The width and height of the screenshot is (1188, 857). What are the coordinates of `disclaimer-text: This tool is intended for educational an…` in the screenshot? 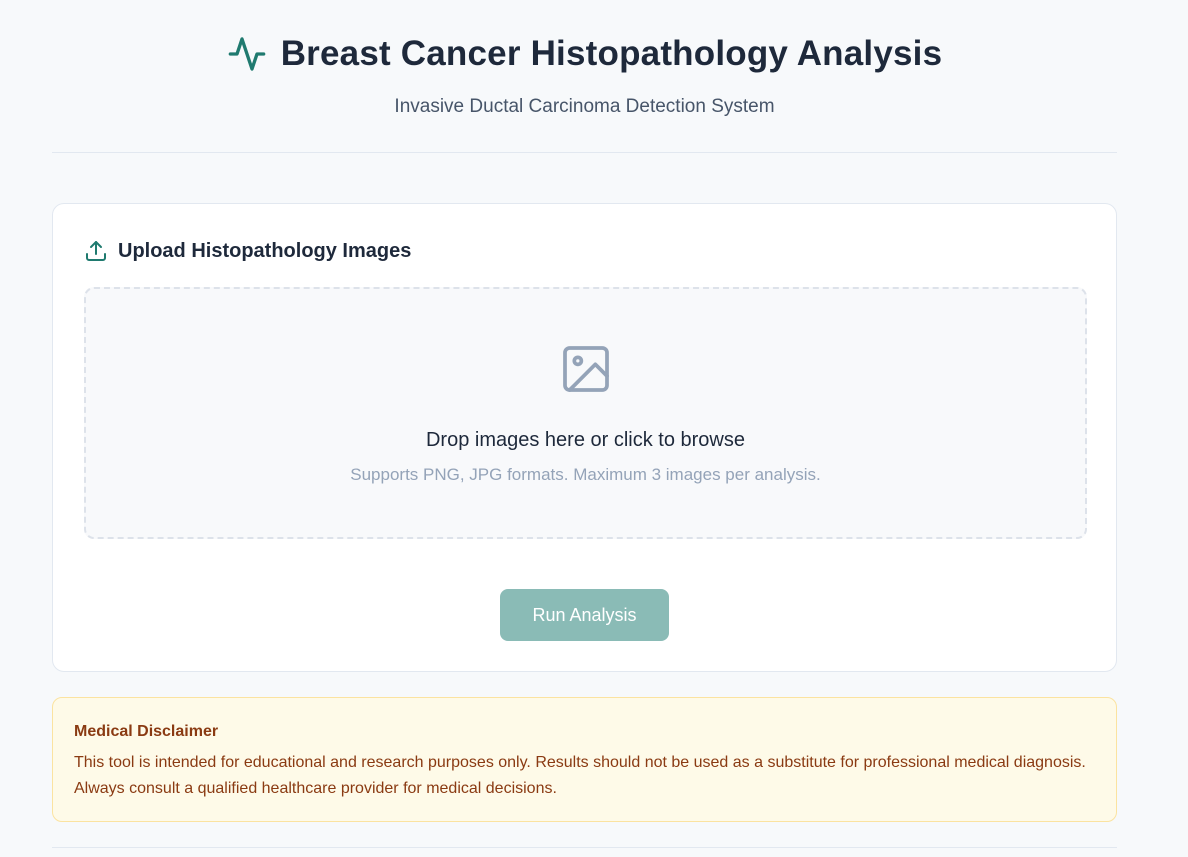 It's located at (580, 775).